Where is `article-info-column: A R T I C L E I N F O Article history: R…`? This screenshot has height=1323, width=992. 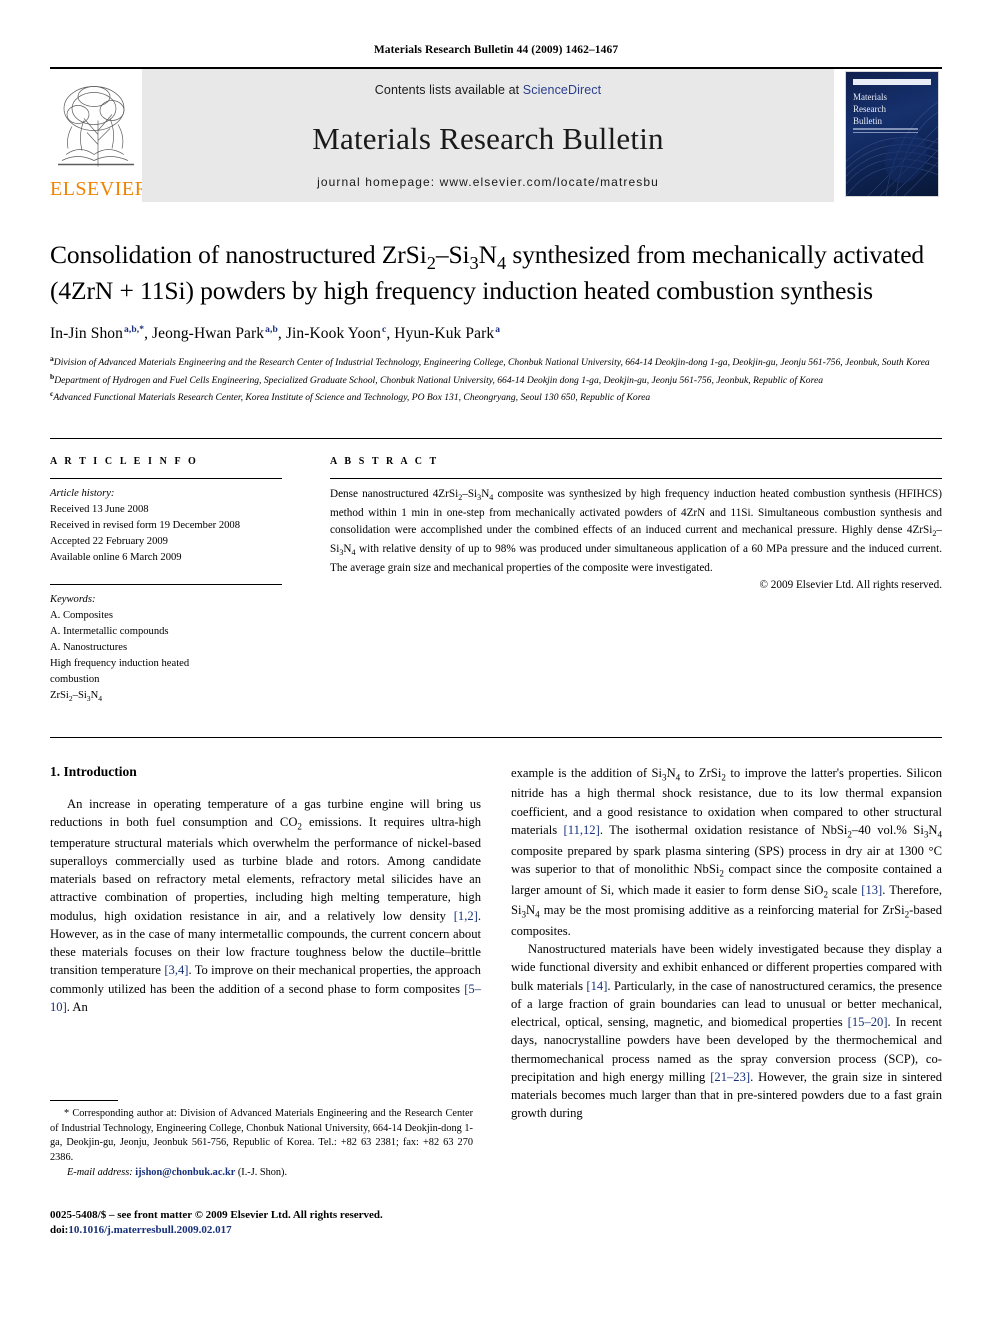 article-info-column: A R T I C L E I N F O Article history: R… is located at coordinates (179, 580).